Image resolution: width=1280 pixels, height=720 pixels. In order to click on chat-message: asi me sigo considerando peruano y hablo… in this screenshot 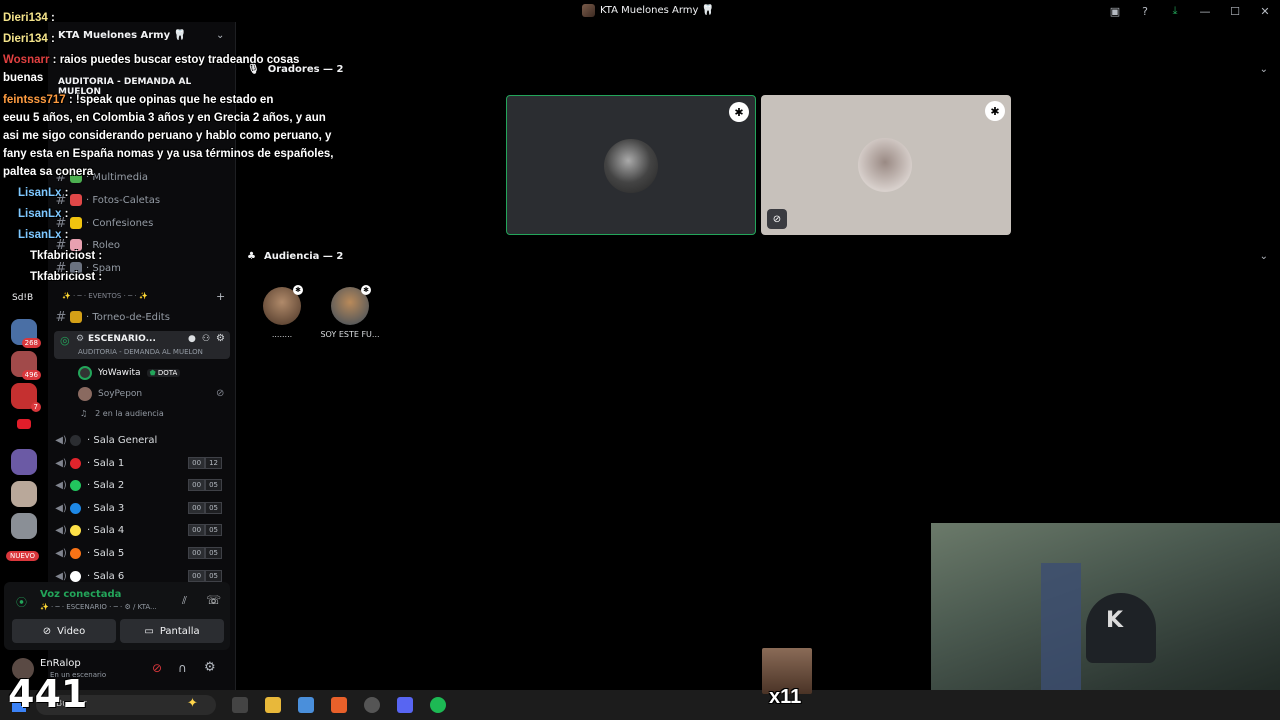, I will do `click(167, 136)`.